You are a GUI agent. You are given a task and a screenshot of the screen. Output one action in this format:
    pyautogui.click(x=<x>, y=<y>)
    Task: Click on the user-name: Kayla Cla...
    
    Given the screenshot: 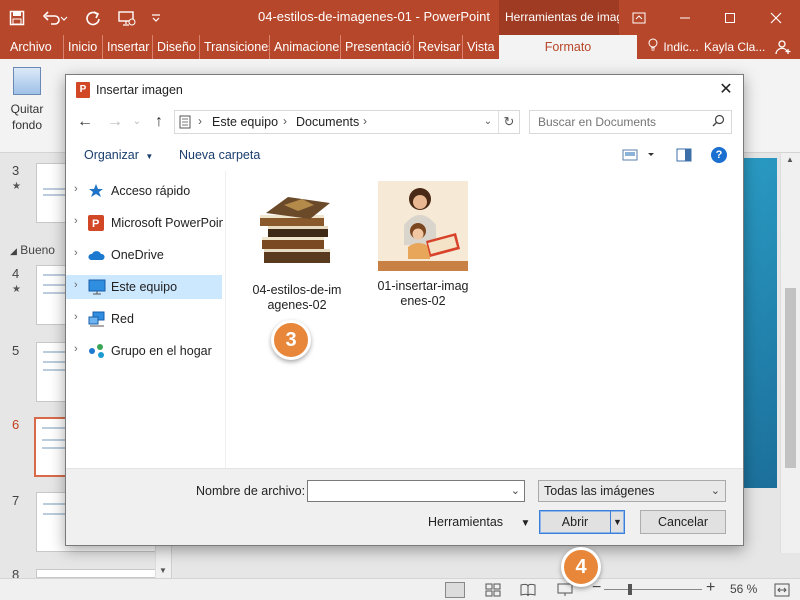 What is the action you would take?
    pyautogui.click(x=734, y=47)
    